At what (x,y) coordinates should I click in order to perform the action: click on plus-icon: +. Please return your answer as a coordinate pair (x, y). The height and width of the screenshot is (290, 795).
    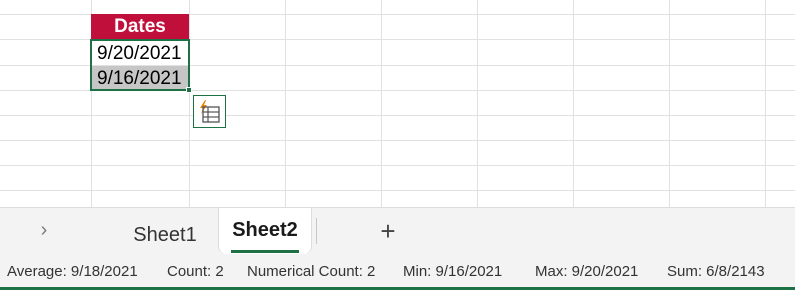
    Looking at the image, I should click on (388, 231).